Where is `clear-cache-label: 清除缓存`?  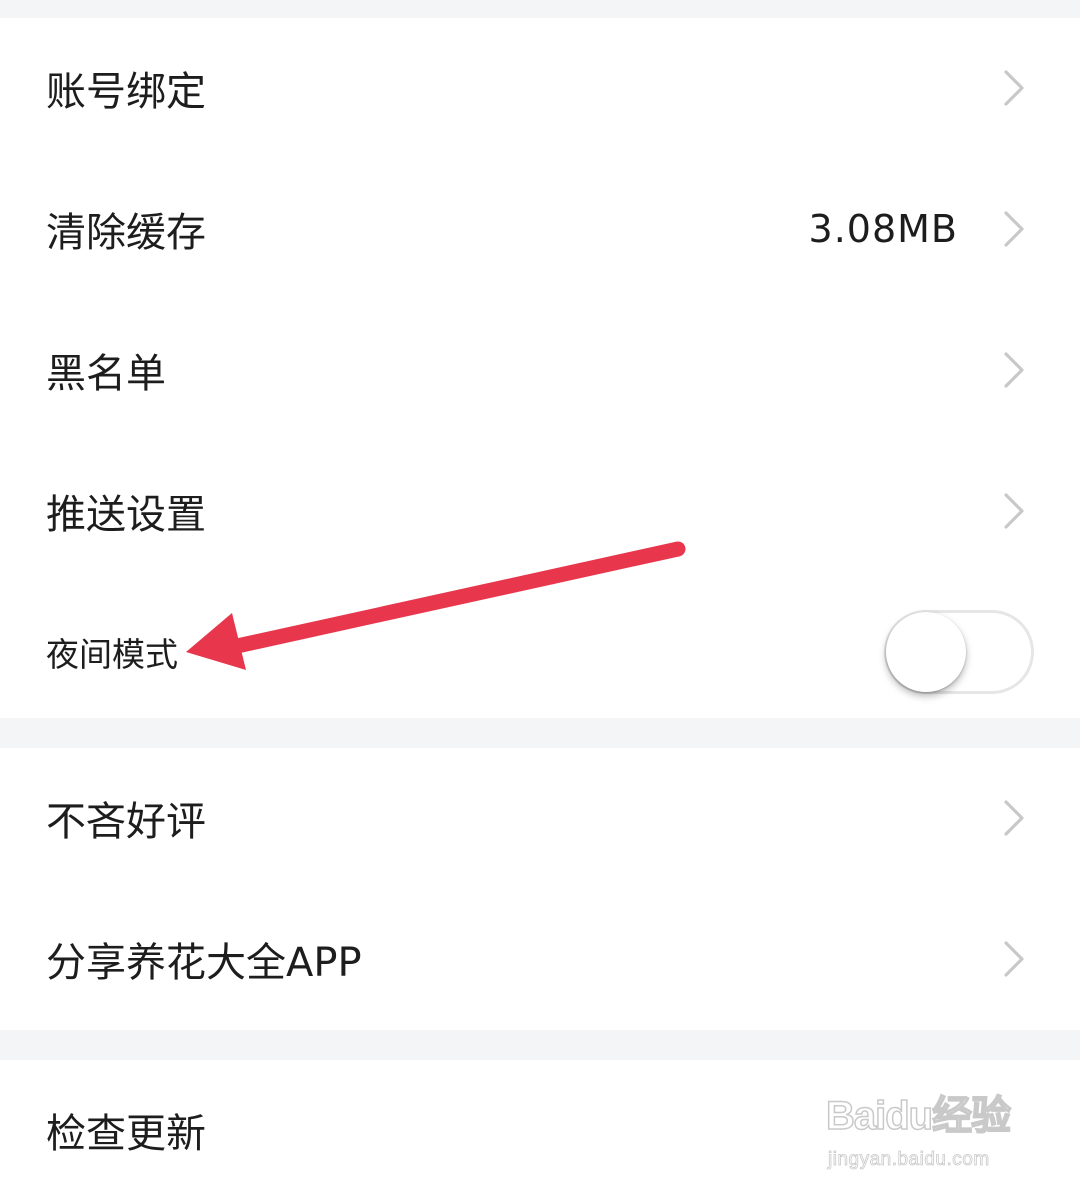 clear-cache-label: 清除缓存 is located at coordinates (126, 233).